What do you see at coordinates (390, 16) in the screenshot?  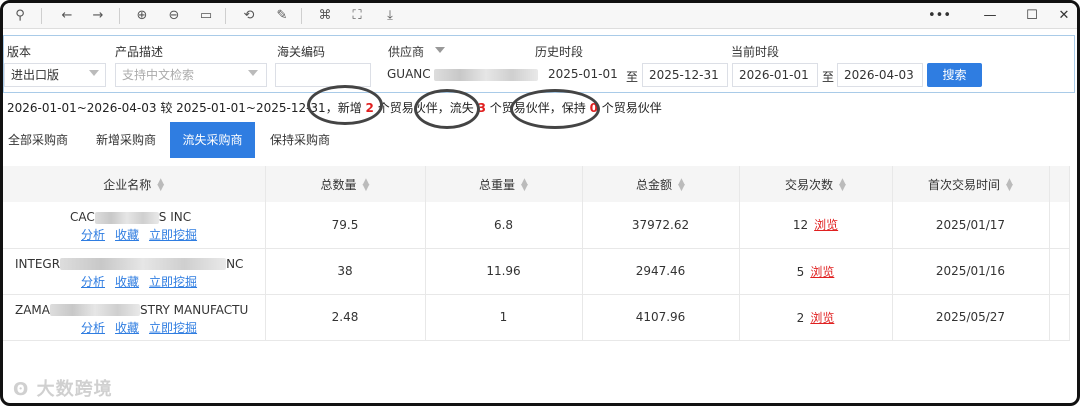 I see `download-icon: ⤓` at bounding box center [390, 16].